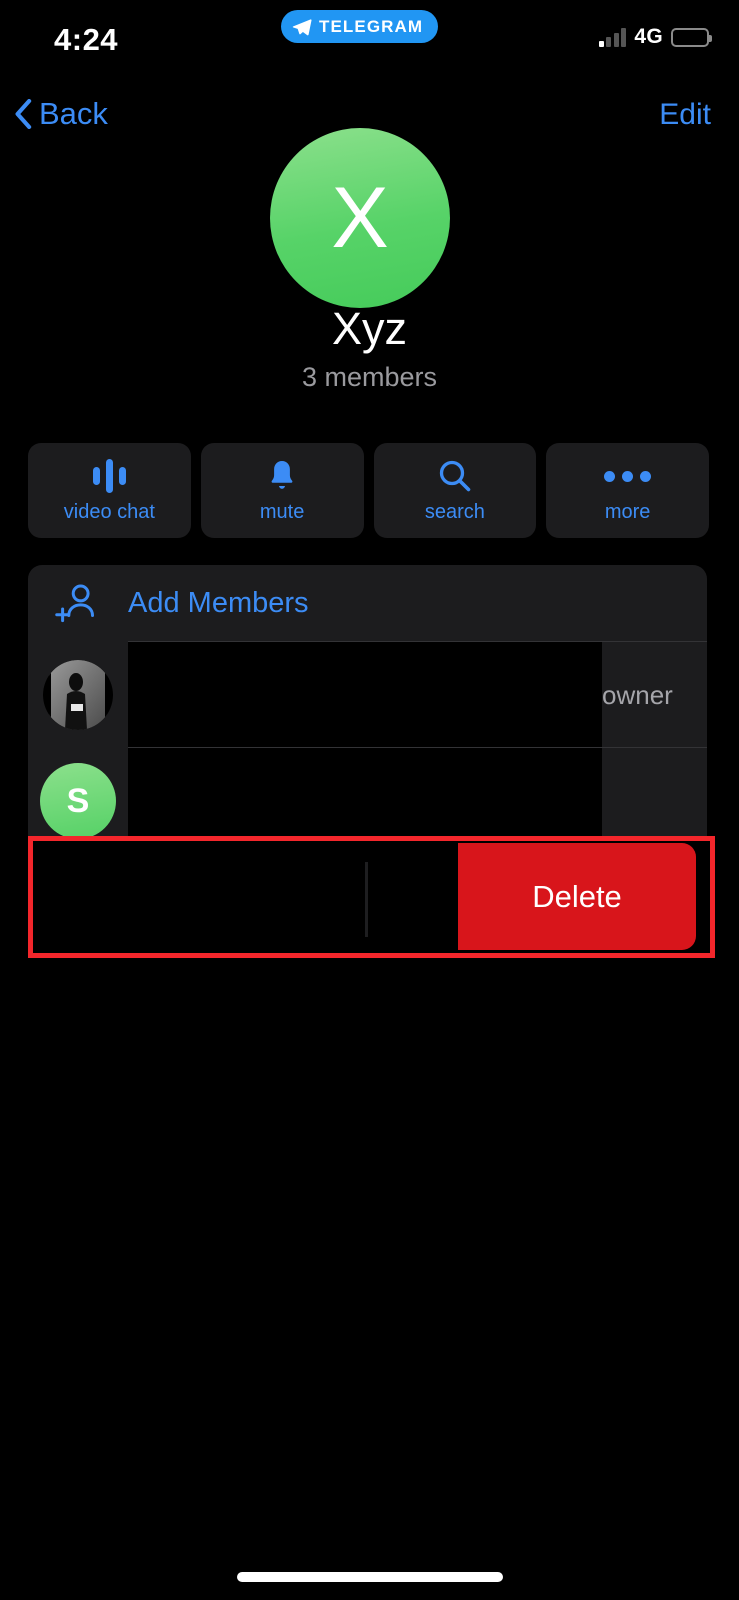 Image resolution: width=739 pixels, height=1600 pixels. Describe the element at coordinates (628, 476) in the screenshot. I see `ellipsis-icon` at that location.